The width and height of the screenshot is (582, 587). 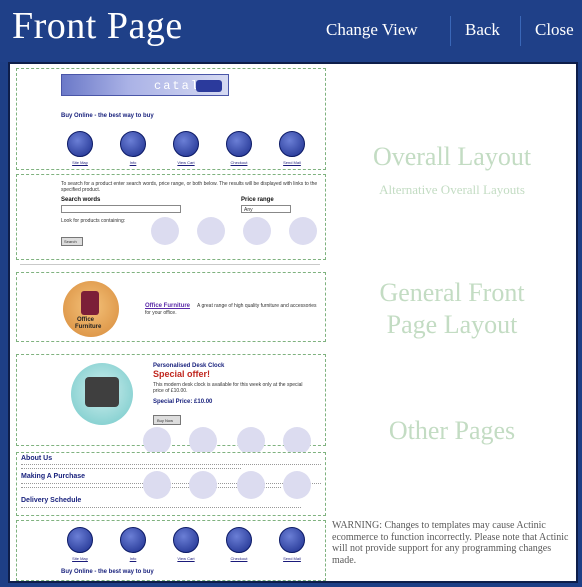 What do you see at coordinates (554, 30) in the screenshot?
I see `close-button: Close` at bounding box center [554, 30].